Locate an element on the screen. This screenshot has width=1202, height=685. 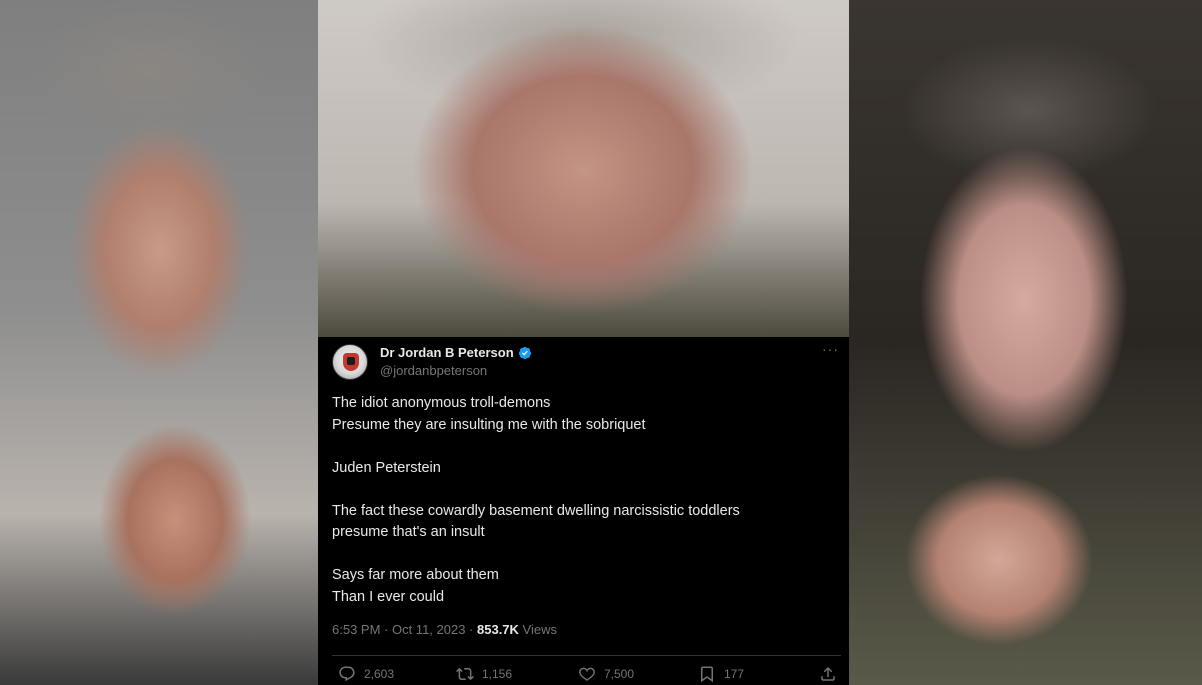
divider is located at coordinates (586, 655).